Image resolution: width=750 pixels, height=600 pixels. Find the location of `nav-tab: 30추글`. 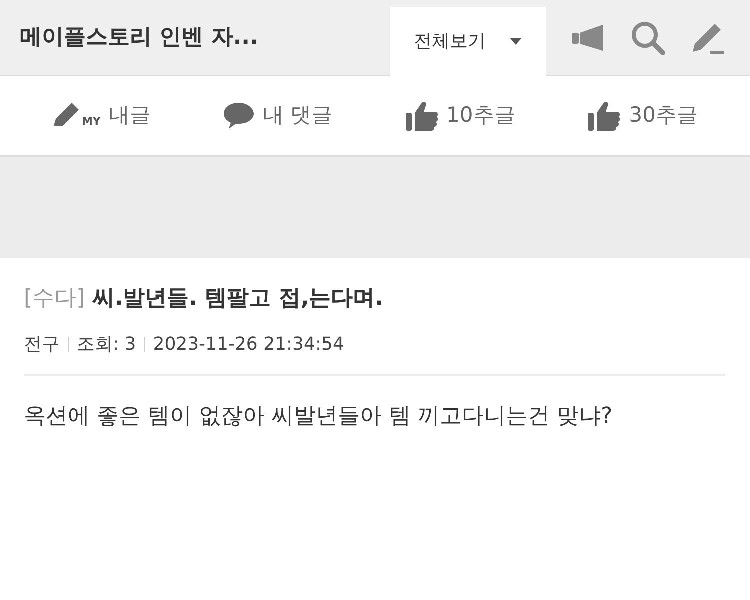

nav-tab: 30추글 is located at coordinates (642, 115).